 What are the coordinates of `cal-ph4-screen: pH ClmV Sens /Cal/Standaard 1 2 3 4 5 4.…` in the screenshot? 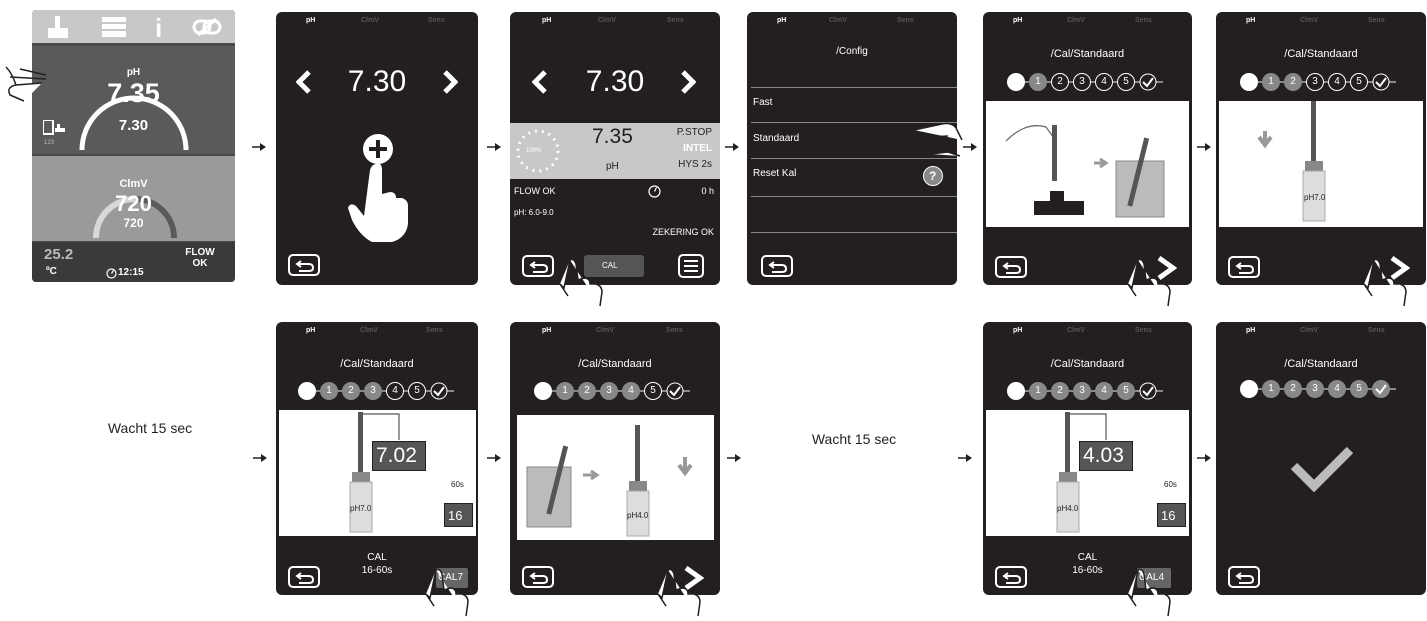 It's located at (1087, 458).